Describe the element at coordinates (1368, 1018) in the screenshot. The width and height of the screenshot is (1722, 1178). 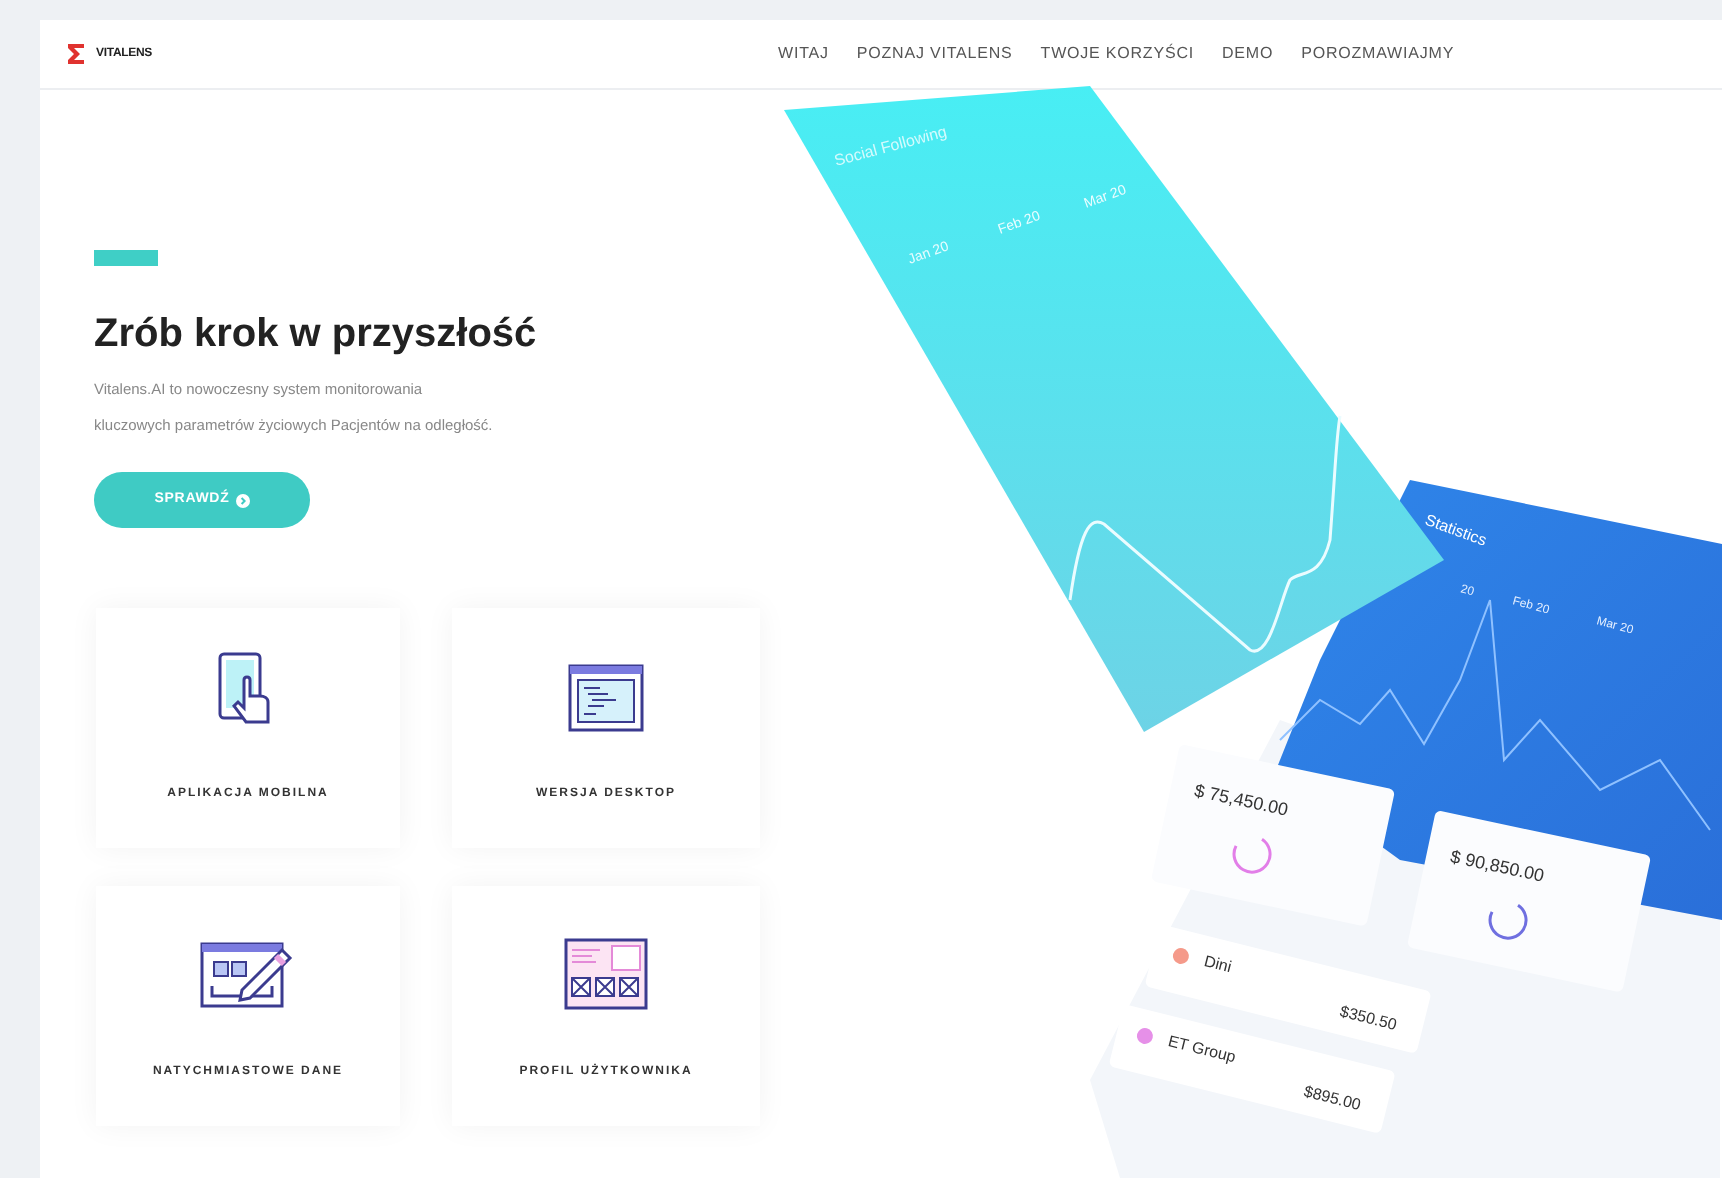
I see `transaction-amount: $350.50` at that location.